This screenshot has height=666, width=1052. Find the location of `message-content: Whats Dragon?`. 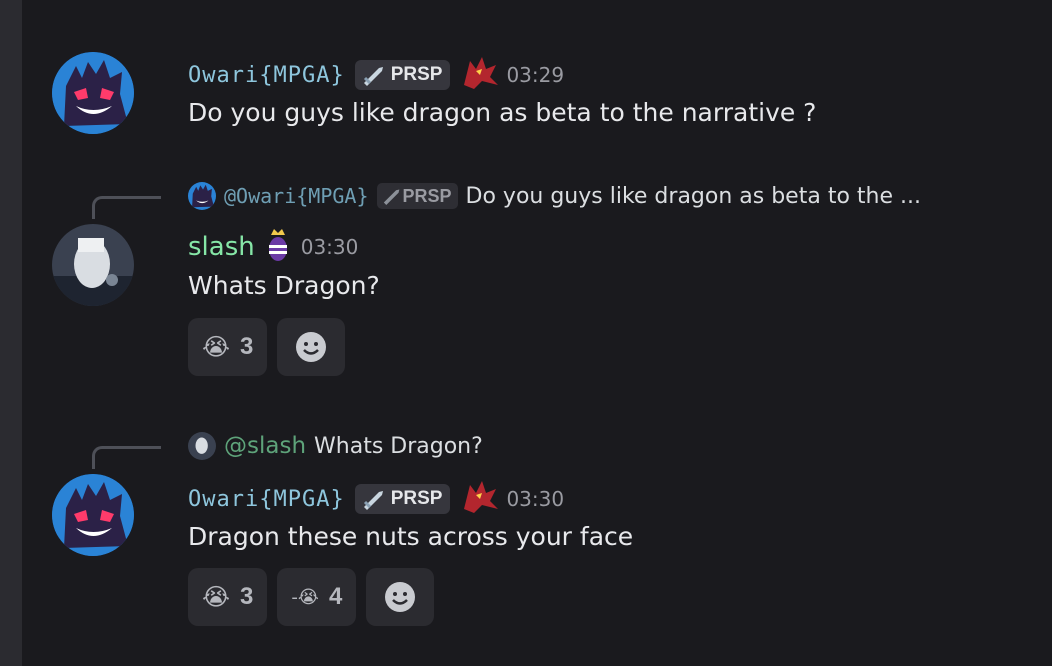

message-content: Whats Dragon? is located at coordinates (284, 285).